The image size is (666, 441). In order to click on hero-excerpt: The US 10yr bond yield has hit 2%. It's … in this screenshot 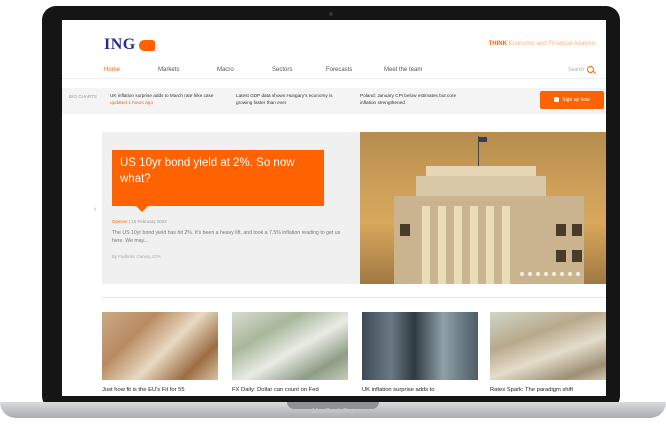, I will do `click(226, 237)`.